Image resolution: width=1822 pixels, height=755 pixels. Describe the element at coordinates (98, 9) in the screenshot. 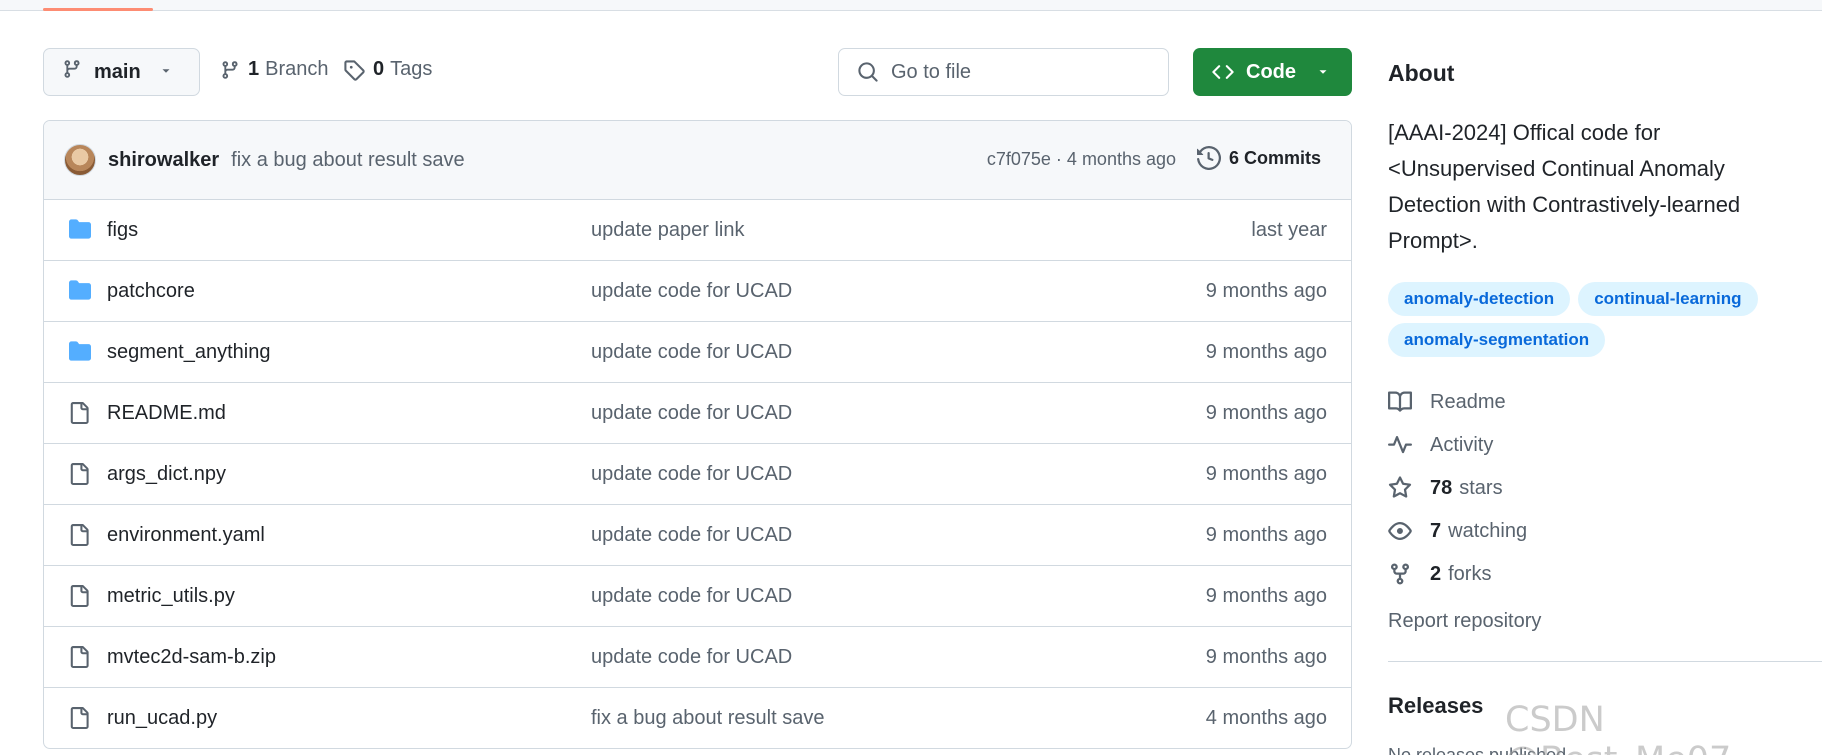

I see `active-tab-underline` at that location.